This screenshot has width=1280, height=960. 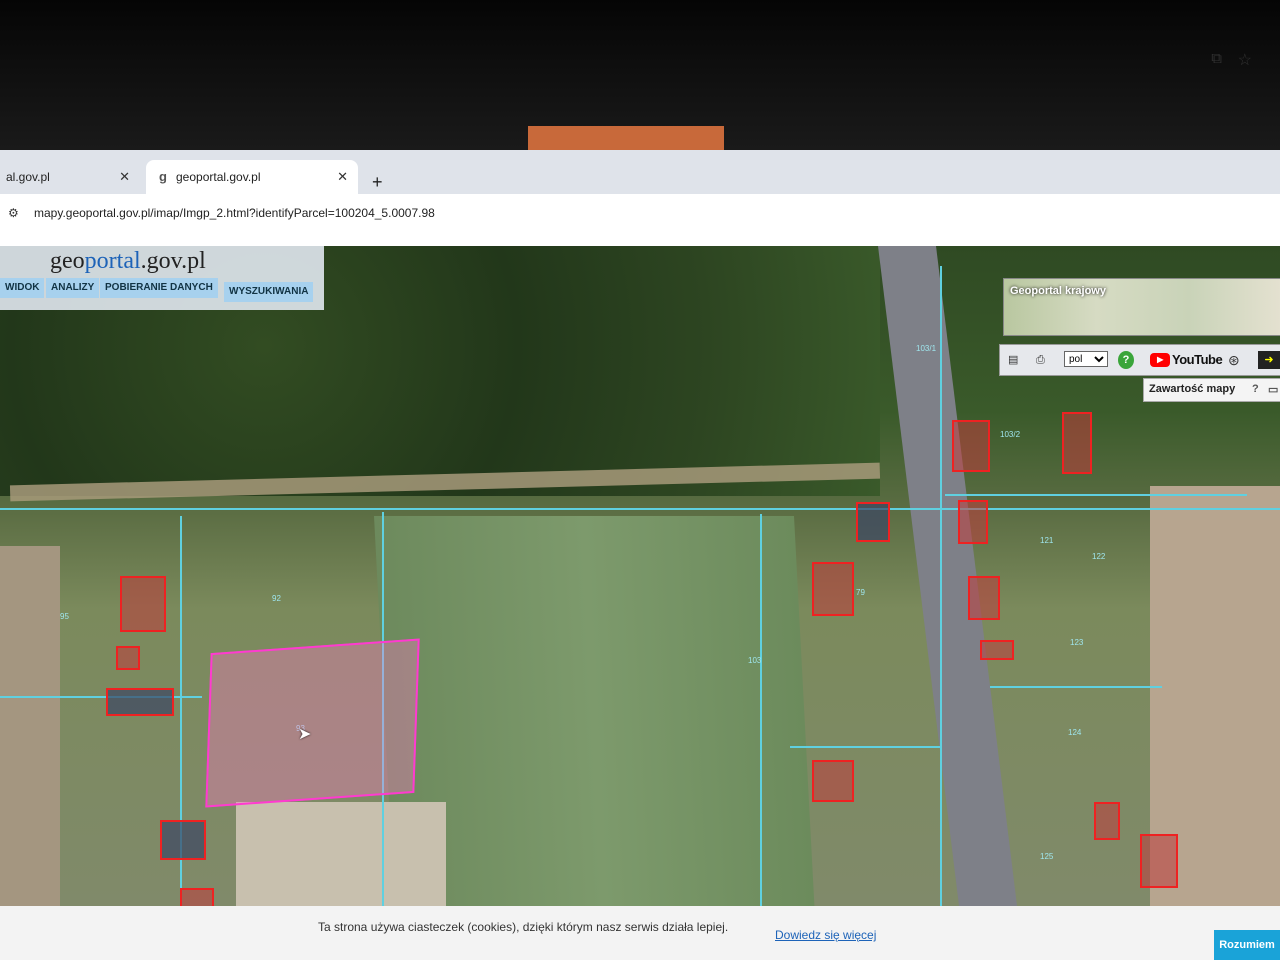 What do you see at coordinates (1245, 60) in the screenshot?
I see `bookmark-star-icon: ☆` at bounding box center [1245, 60].